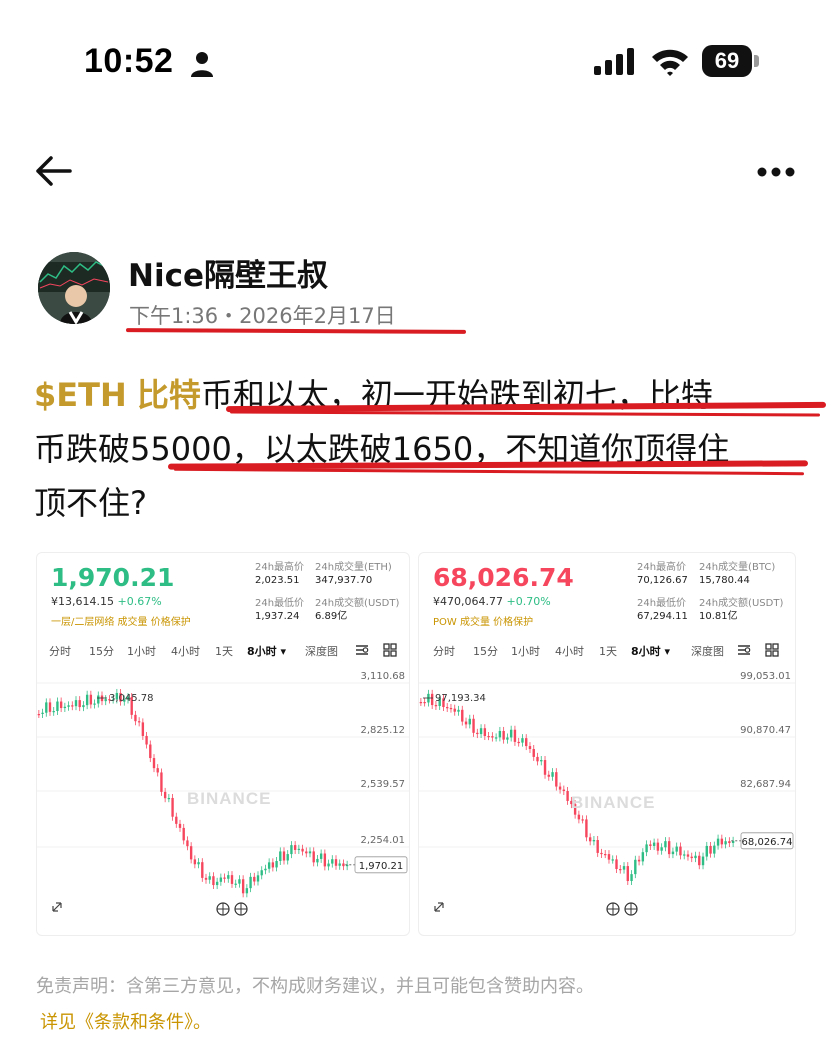 This screenshot has width=828, height=1056. Describe the element at coordinates (776, 172) in the screenshot. I see `more-options-icon` at that location.